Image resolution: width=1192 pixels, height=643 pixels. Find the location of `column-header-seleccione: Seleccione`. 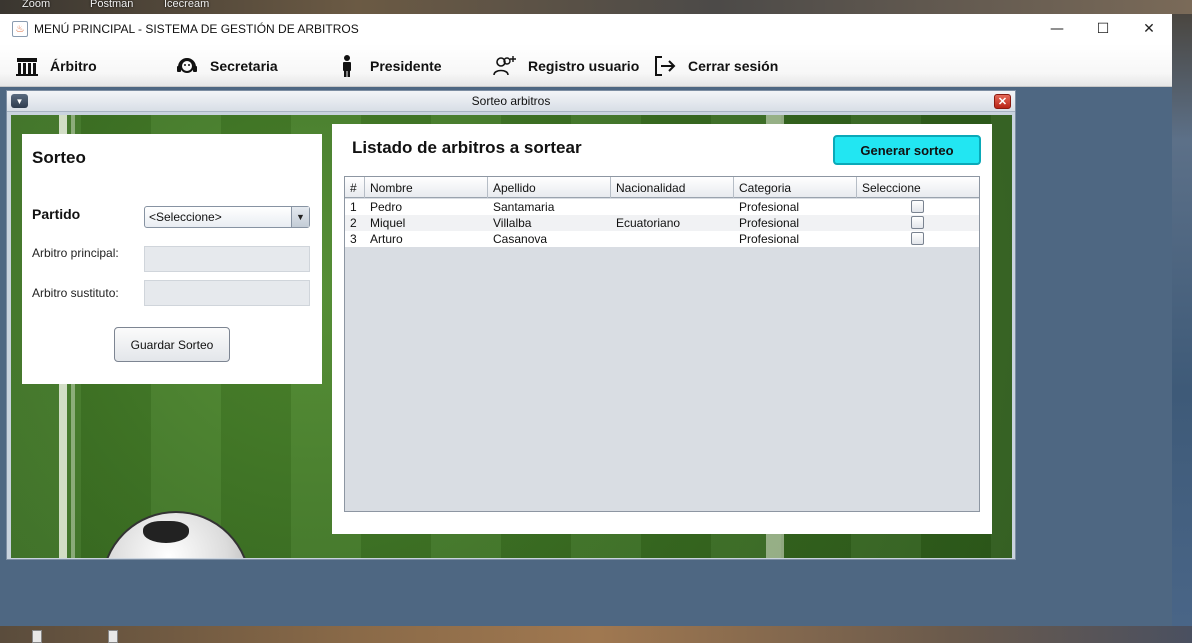

column-header-seleccione: Seleccione is located at coordinates (918, 187).